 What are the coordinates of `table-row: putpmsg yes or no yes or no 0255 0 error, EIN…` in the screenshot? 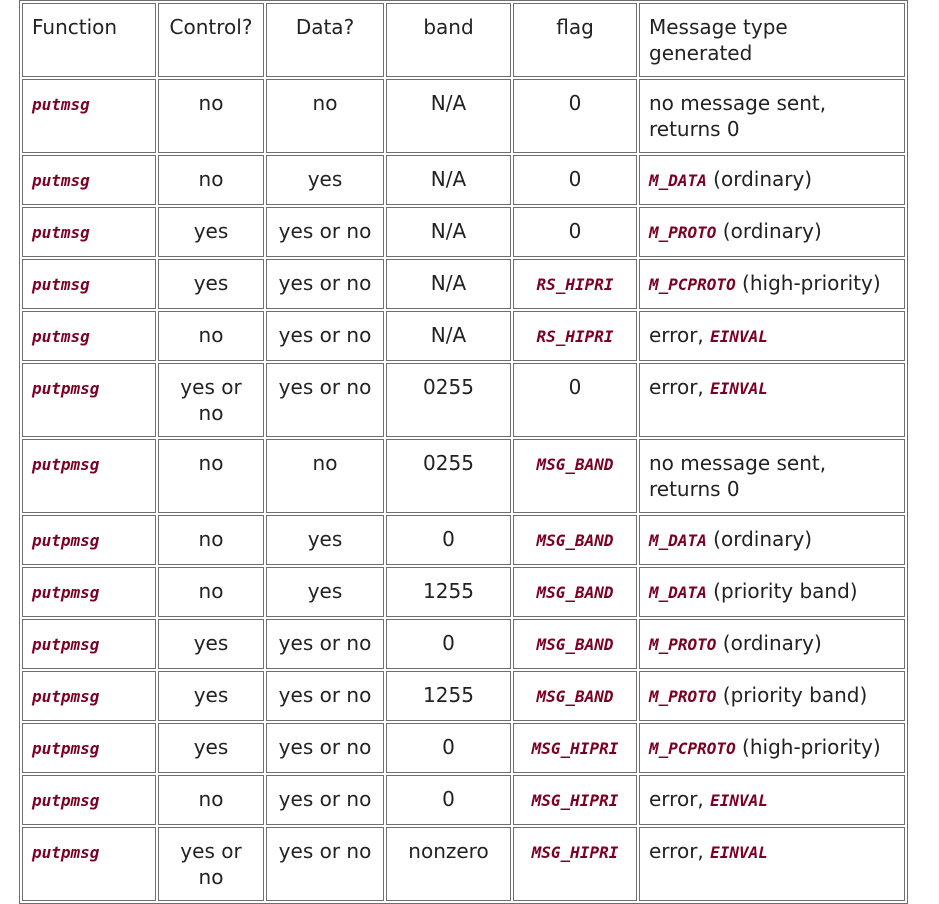 It's located at (463, 400).